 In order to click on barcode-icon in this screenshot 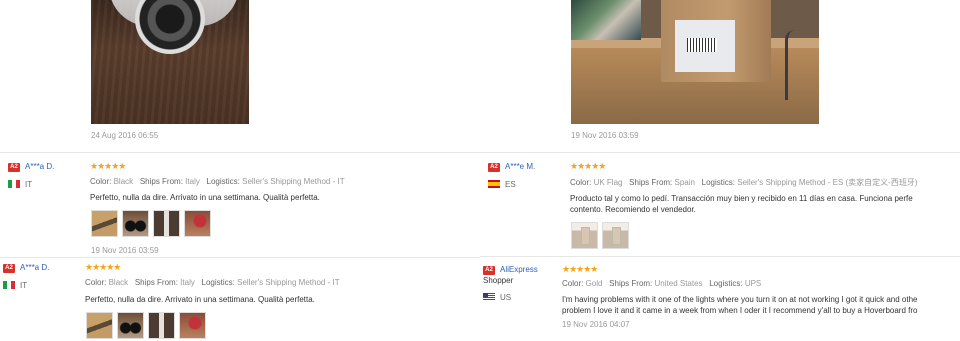, I will do `click(702, 45)`.